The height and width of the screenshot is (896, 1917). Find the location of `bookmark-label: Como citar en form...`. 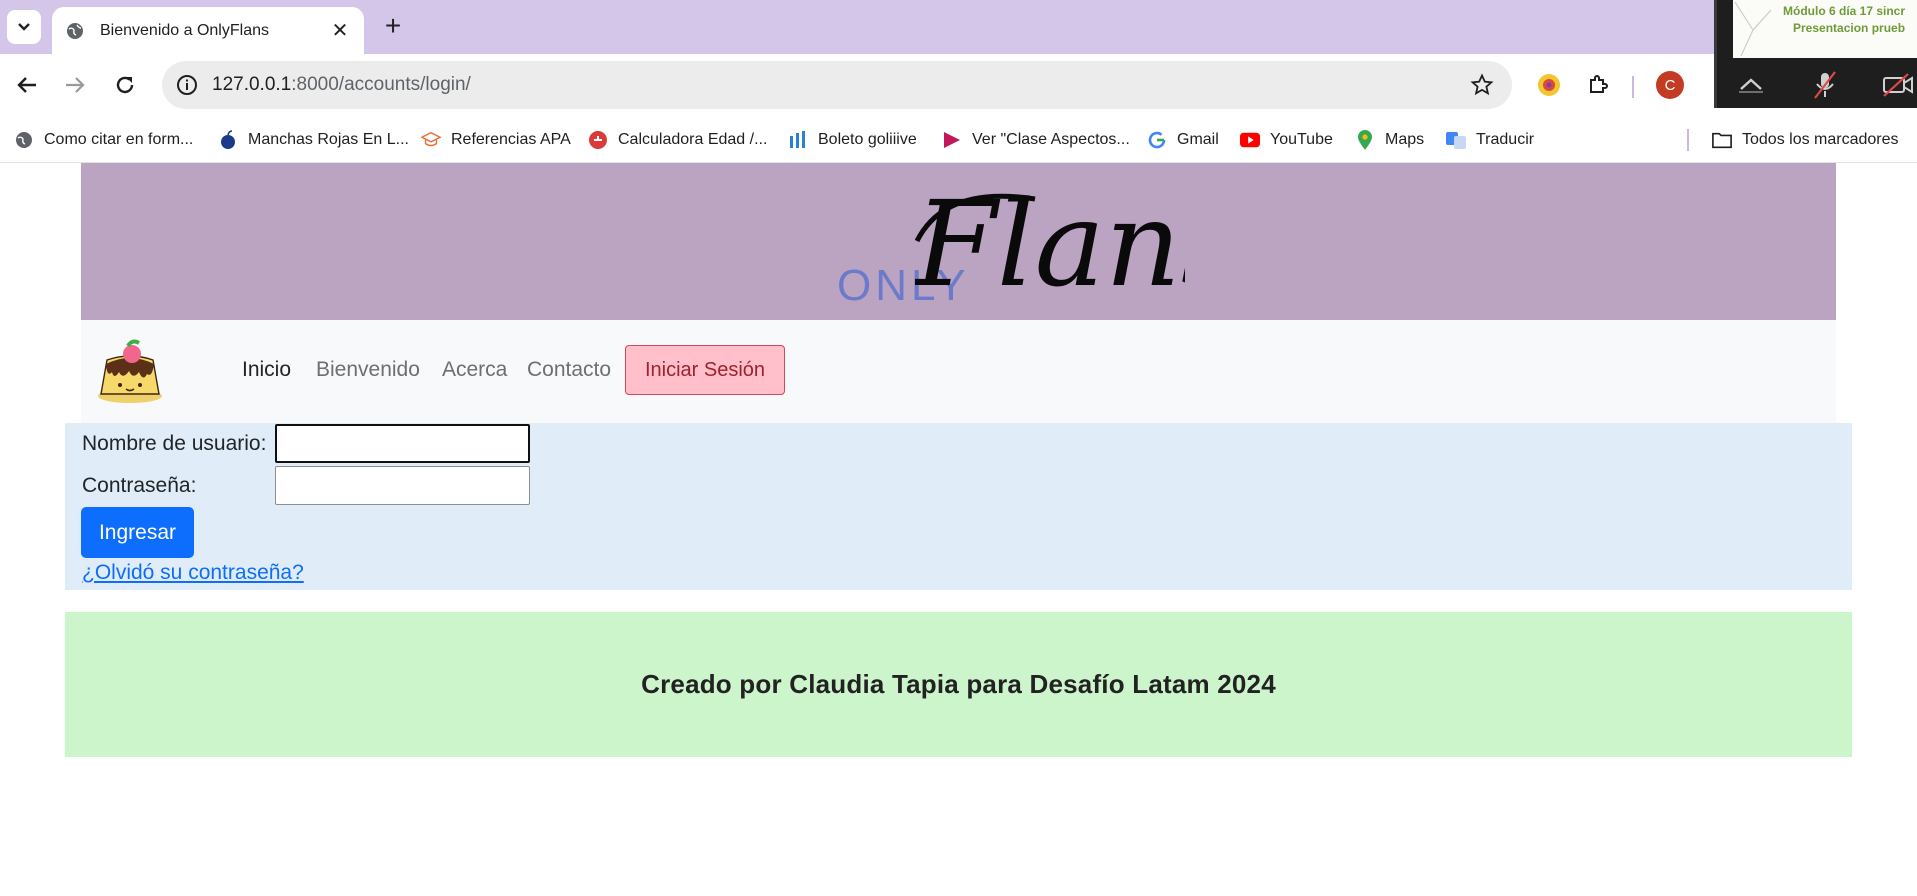

bookmark-label: Como citar en form... is located at coordinates (119, 139).